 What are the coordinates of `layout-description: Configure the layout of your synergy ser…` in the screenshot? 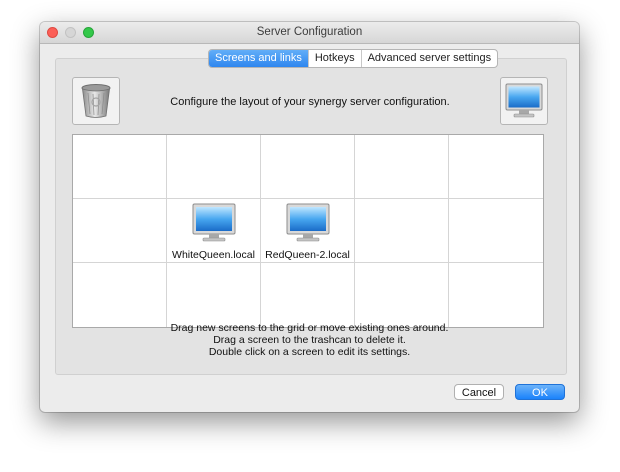 It's located at (310, 102).